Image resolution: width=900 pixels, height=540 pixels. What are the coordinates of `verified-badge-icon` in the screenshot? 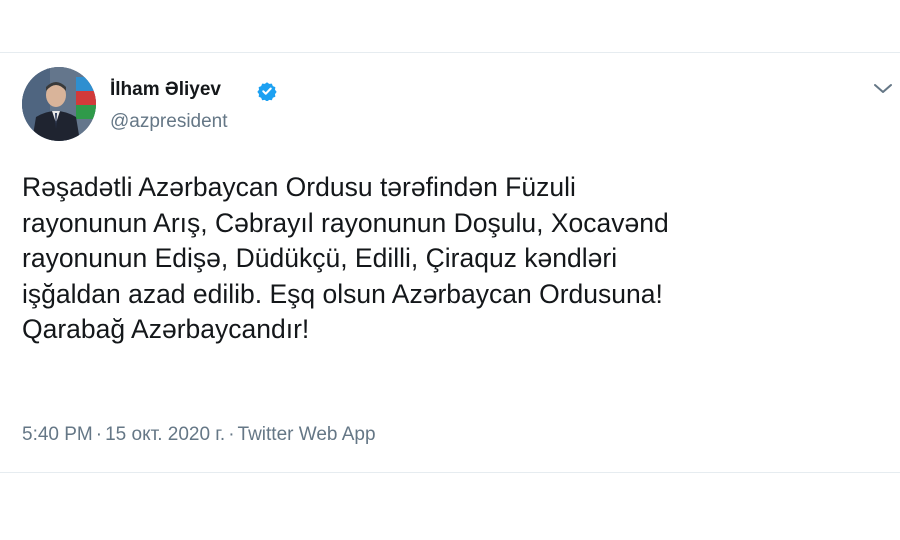 It's located at (267, 91).